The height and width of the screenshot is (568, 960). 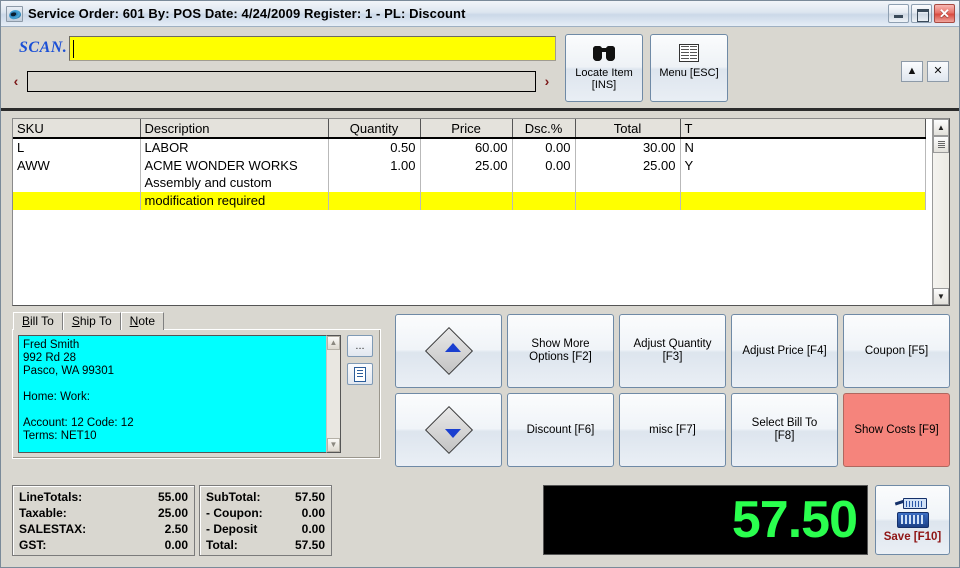 I want to click on cell-quantity, so click(x=374, y=200).